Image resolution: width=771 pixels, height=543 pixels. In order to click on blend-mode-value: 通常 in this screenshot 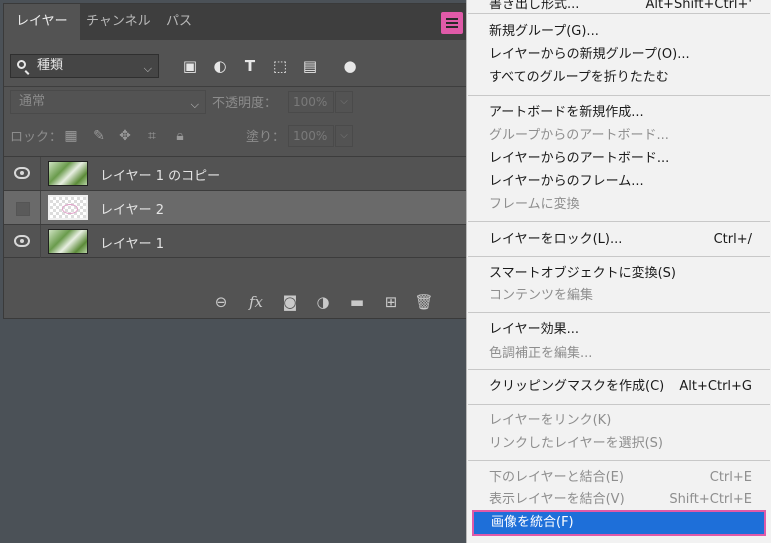, I will do `click(32, 101)`.